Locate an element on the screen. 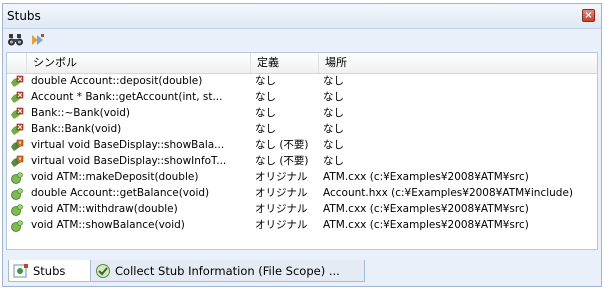 The height and width of the screenshot is (304, 605). tab-stubs-label: Stubs is located at coordinates (49, 271).